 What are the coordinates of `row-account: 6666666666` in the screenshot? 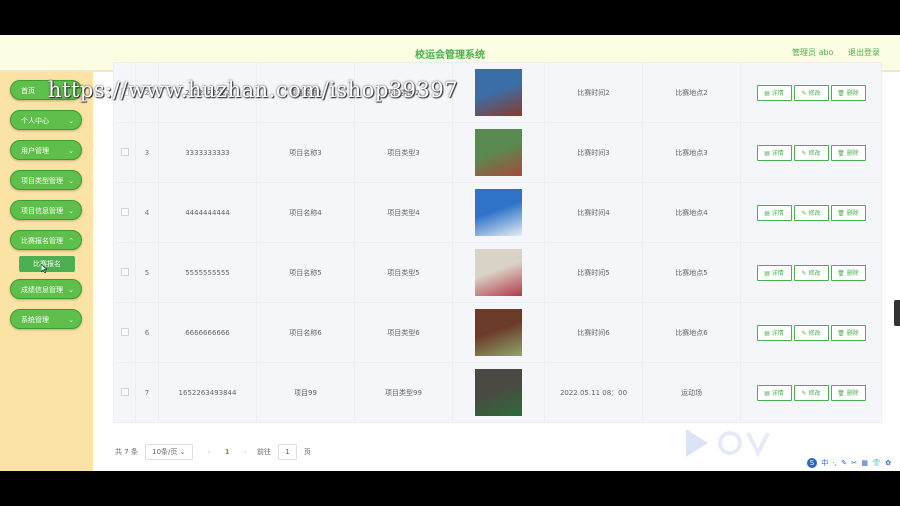 It's located at (207, 332).